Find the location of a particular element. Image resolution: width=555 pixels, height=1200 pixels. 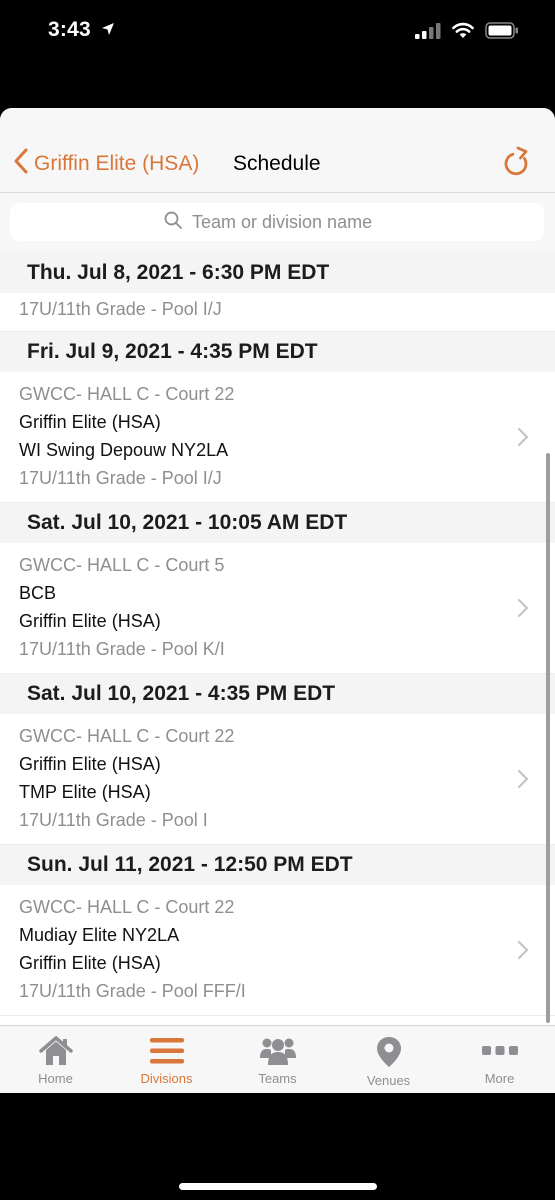

search-bar is located at coordinates (277, 223).